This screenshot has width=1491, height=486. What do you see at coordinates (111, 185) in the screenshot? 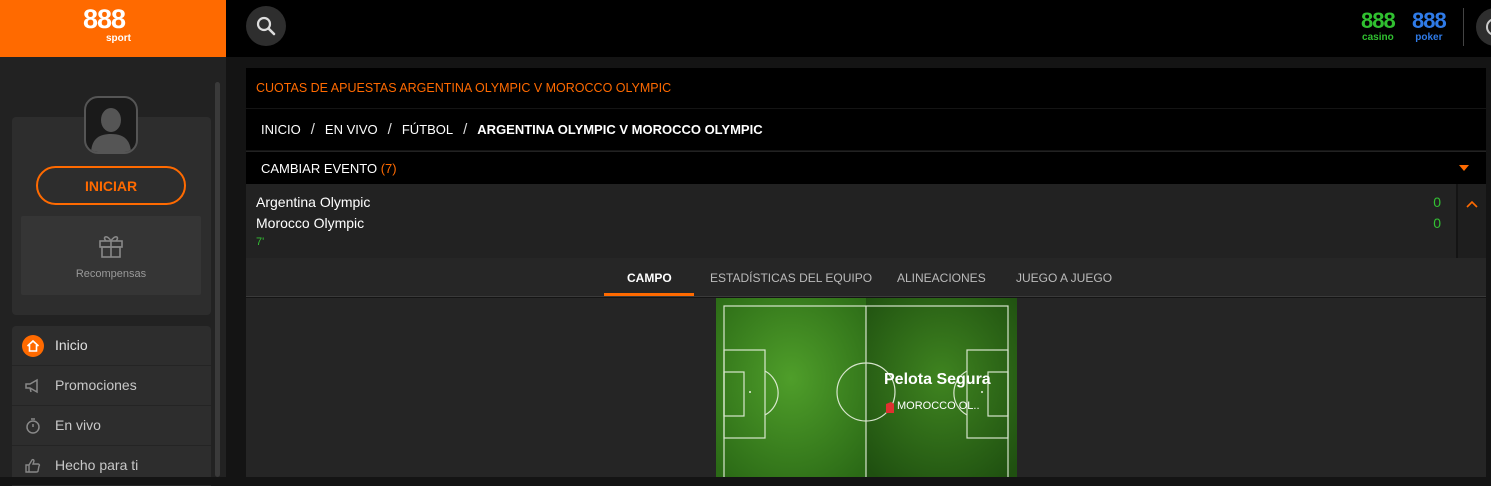
I see `login-button: INICIAR` at bounding box center [111, 185].